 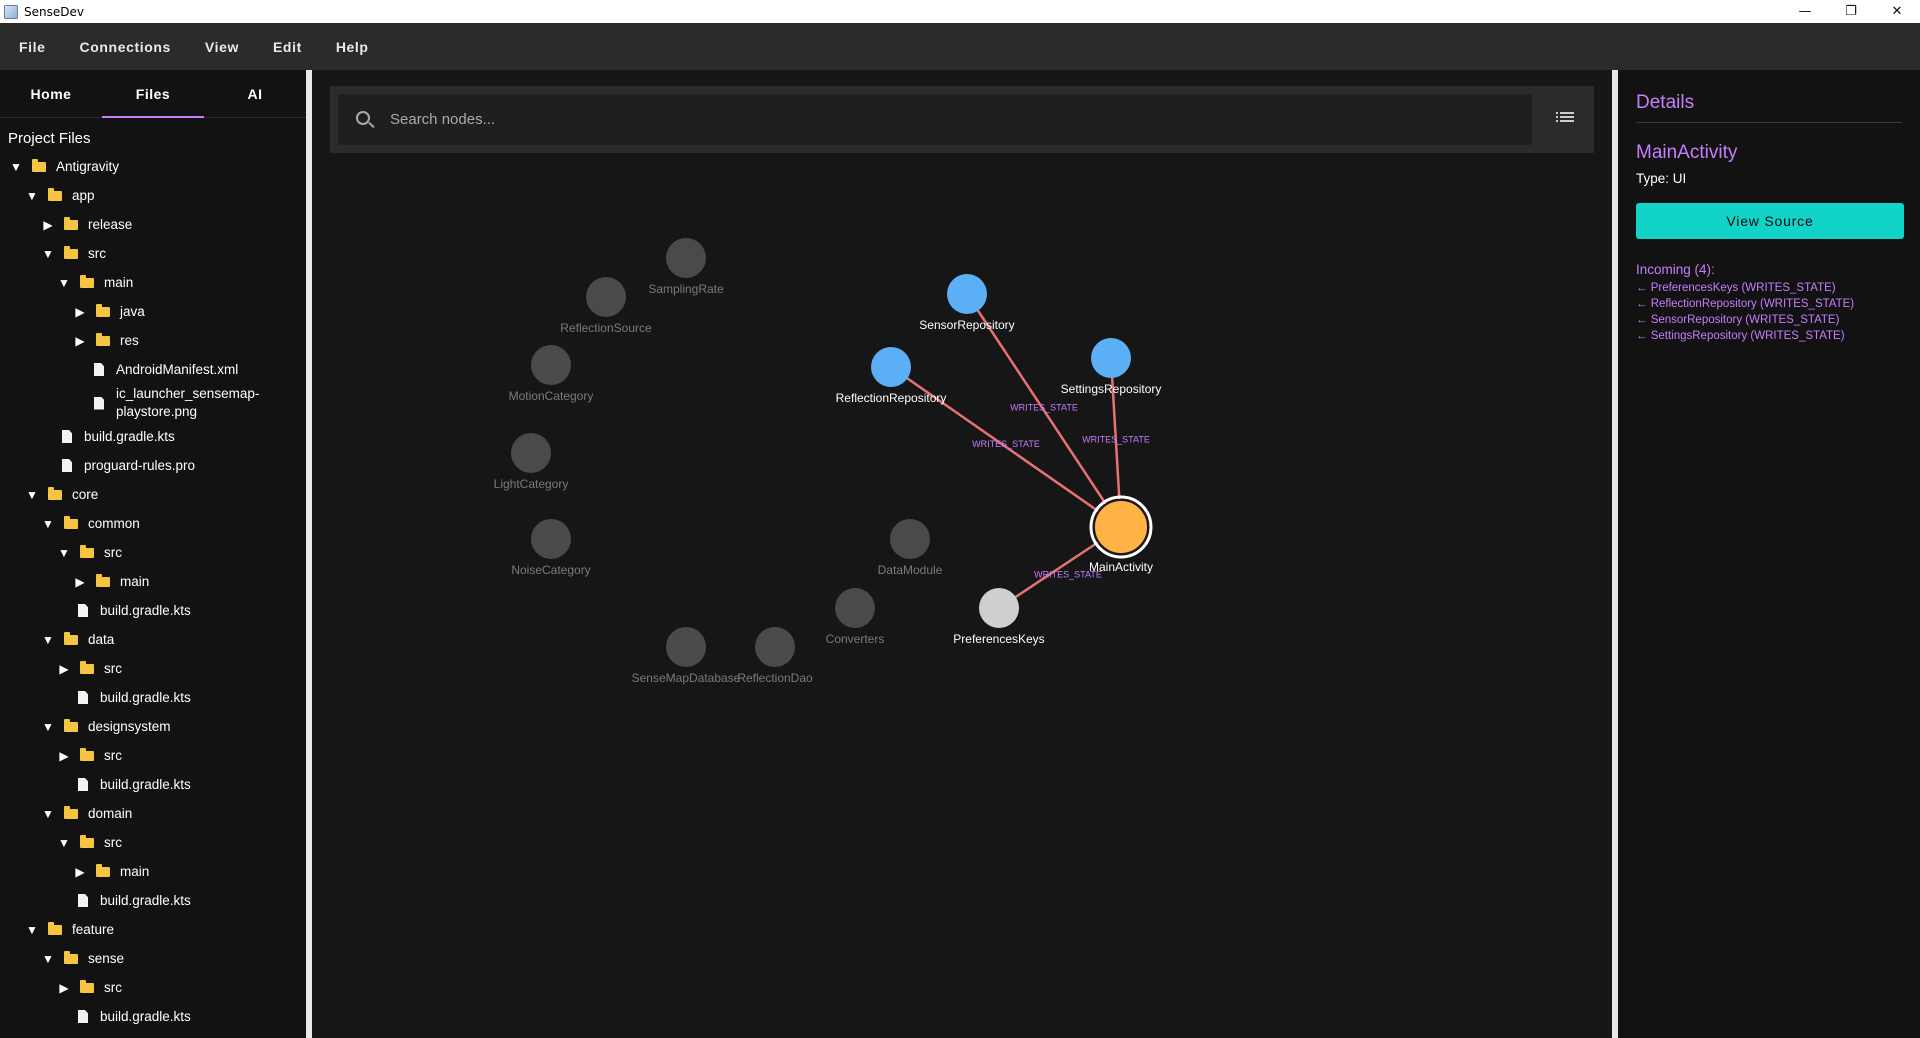 I want to click on tree-folder: ▼ core, so click(x=49, y=494).